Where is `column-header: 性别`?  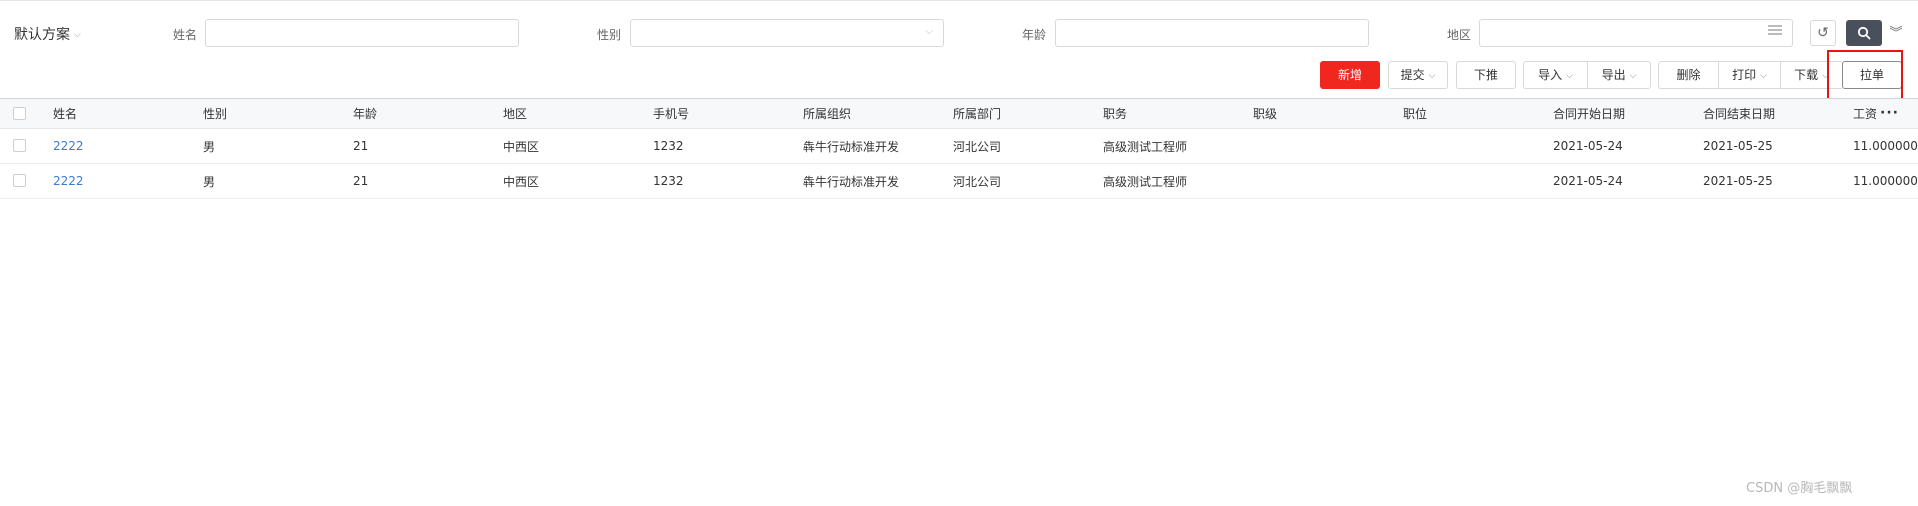 column-header: 性别 is located at coordinates (215, 113).